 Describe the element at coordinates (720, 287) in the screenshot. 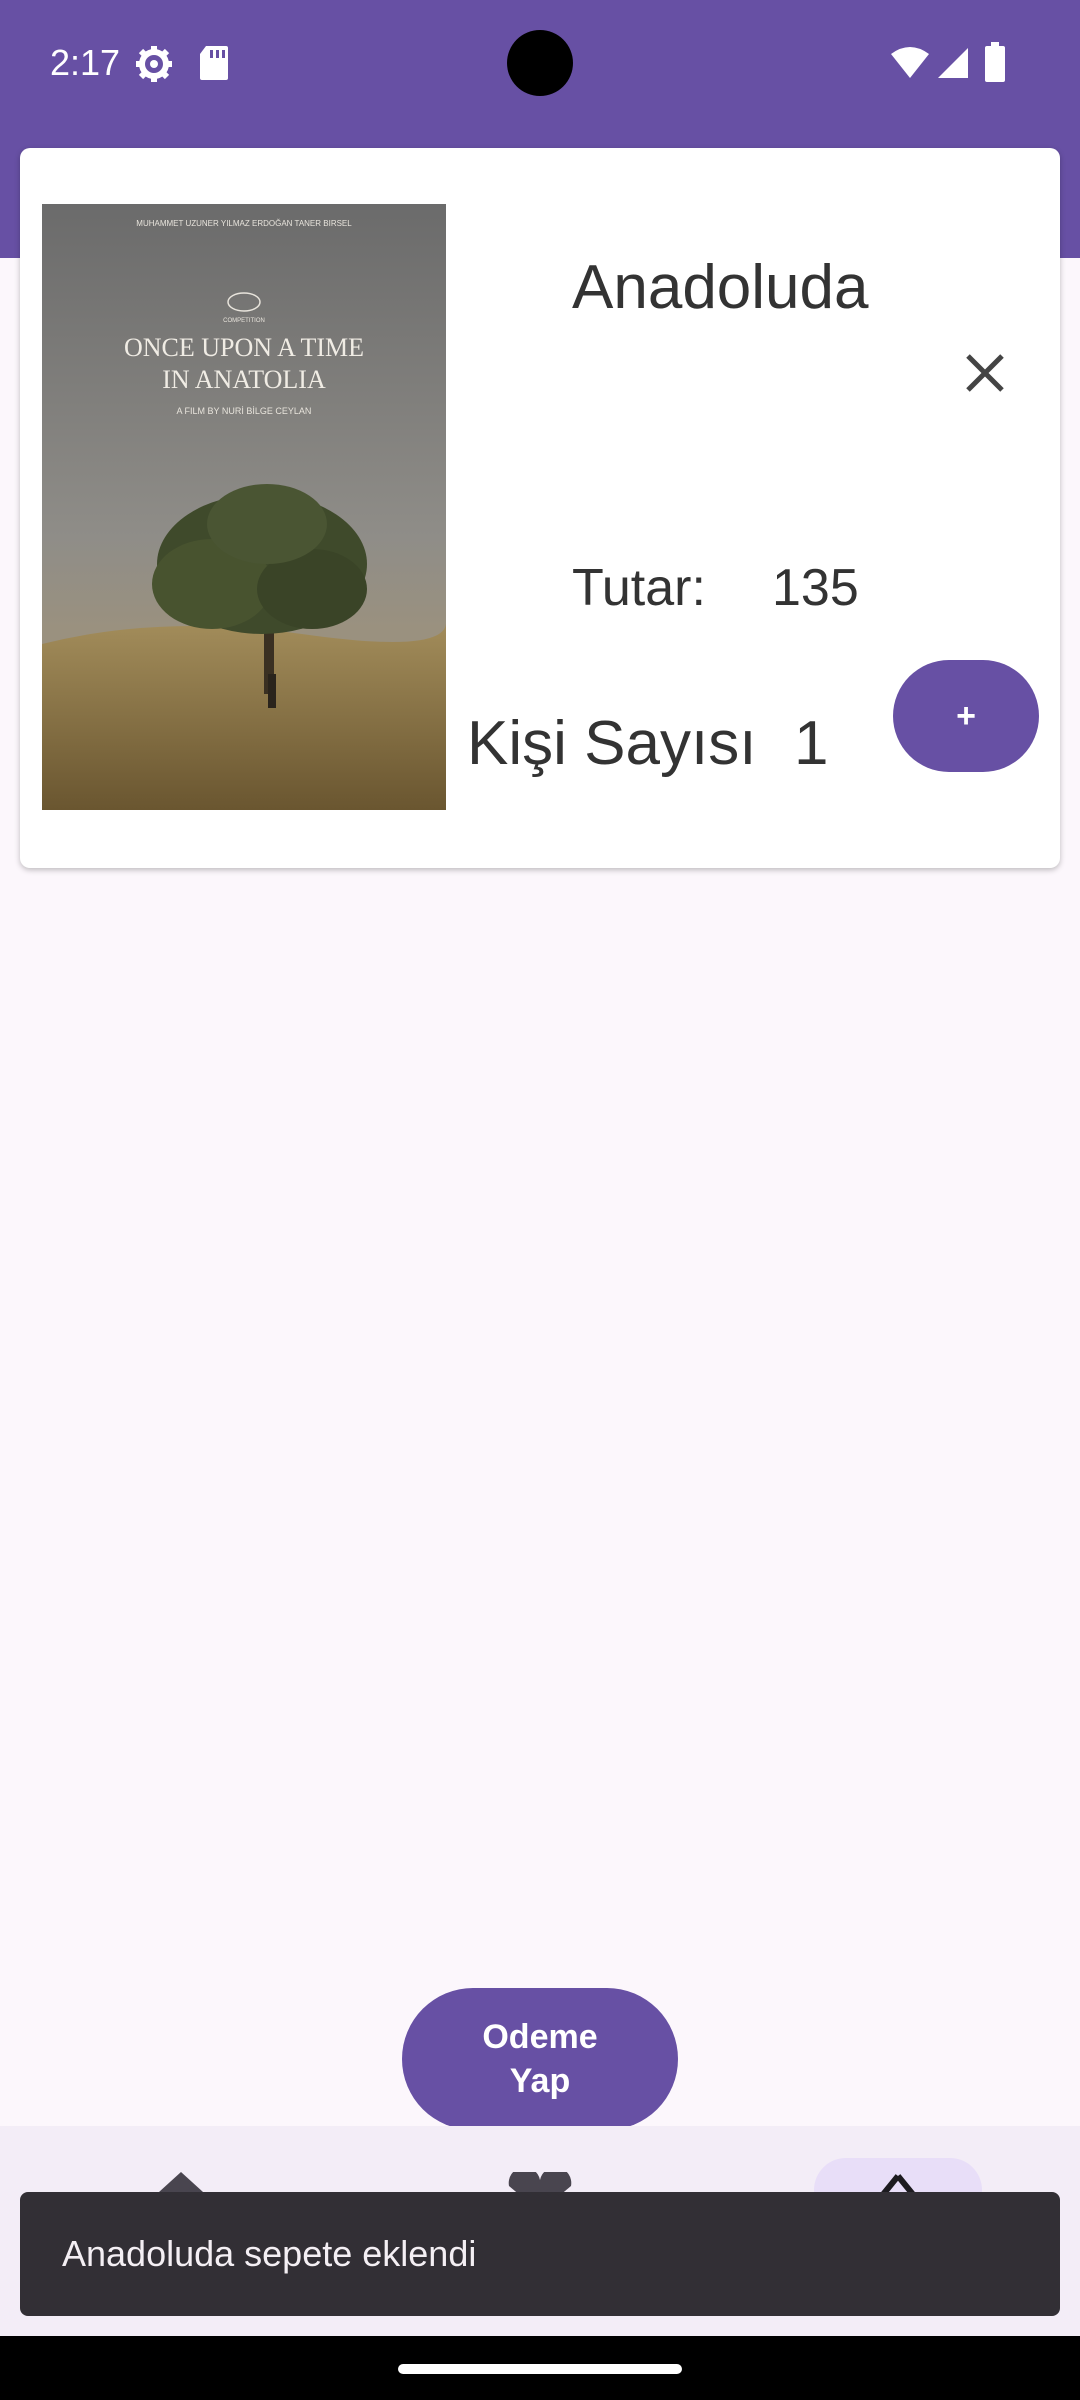

I see `movie-title: Anadoluda` at that location.